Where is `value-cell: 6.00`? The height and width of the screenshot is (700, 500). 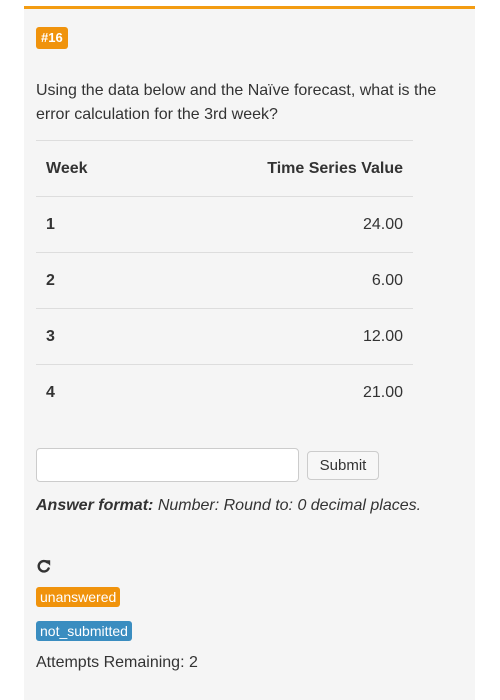
value-cell: 6.00 is located at coordinates (277, 280).